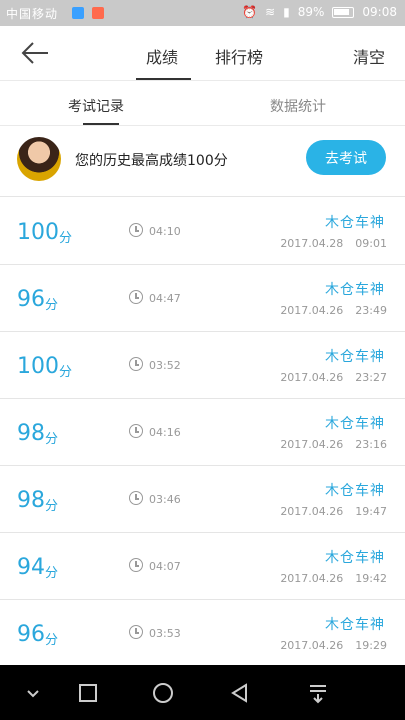 Image resolution: width=405 pixels, height=720 pixels. I want to click on duration: 04:16, so click(165, 432).